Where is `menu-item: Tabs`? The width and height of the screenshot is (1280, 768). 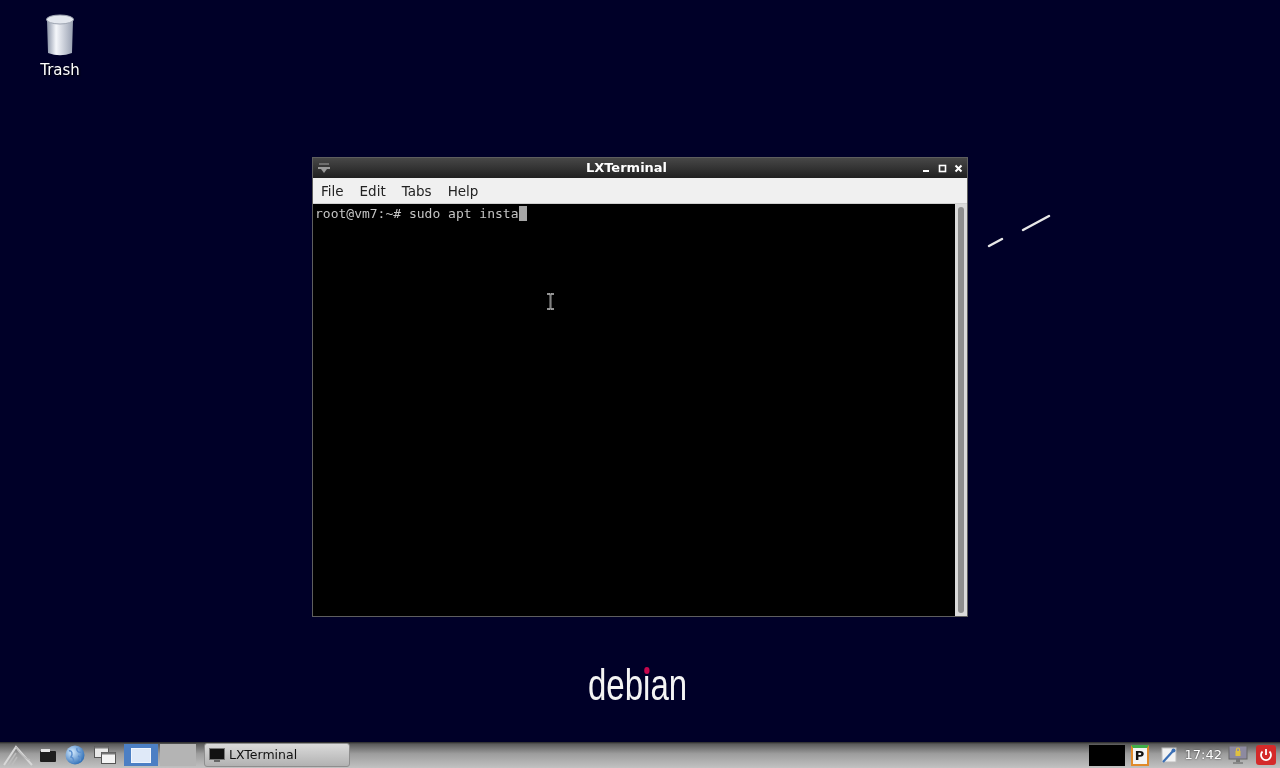
menu-item: Tabs is located at coordinates (416, 190).